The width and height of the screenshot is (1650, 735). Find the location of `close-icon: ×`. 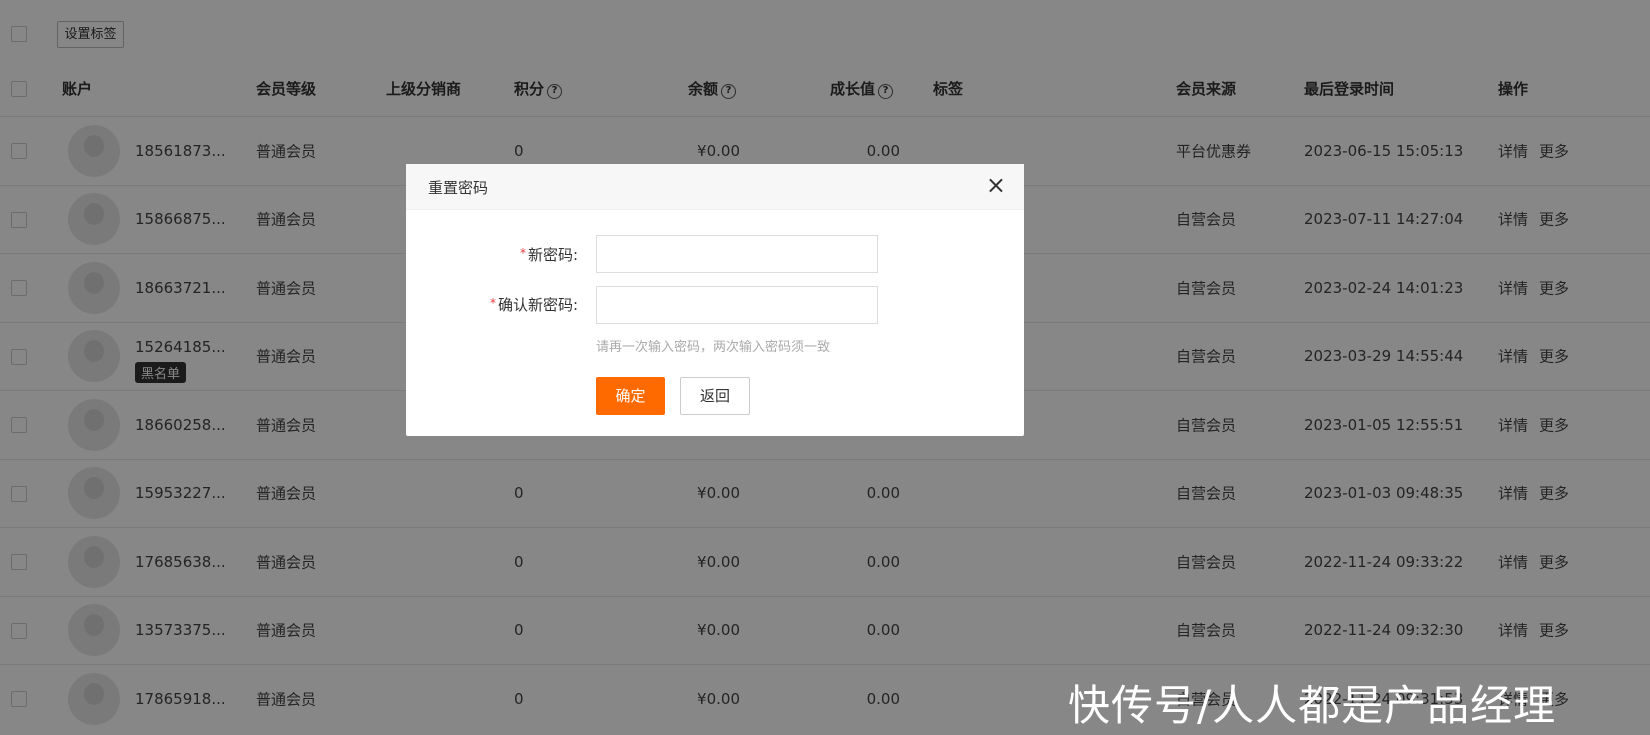

close-icon: × is located at coordinates (996, 185).